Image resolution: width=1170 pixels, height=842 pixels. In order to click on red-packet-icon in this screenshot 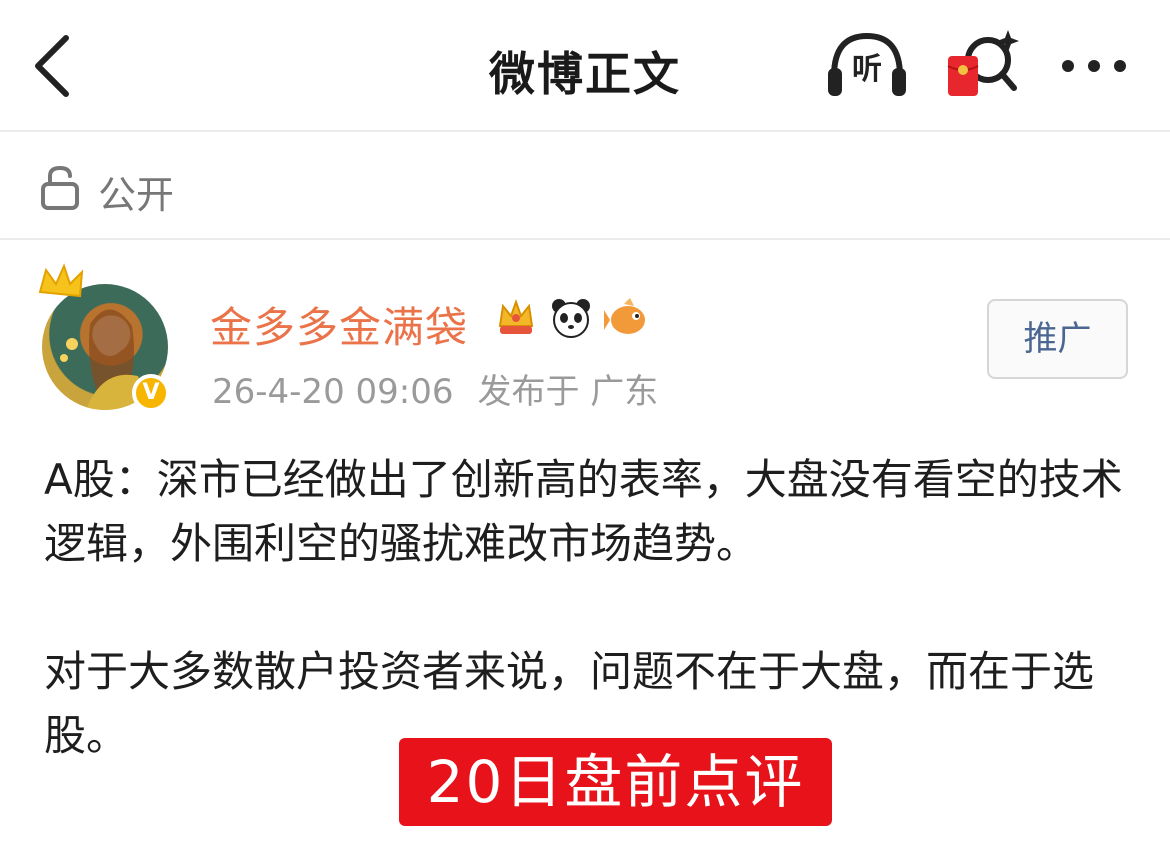, I will do `click(983, 63)`.